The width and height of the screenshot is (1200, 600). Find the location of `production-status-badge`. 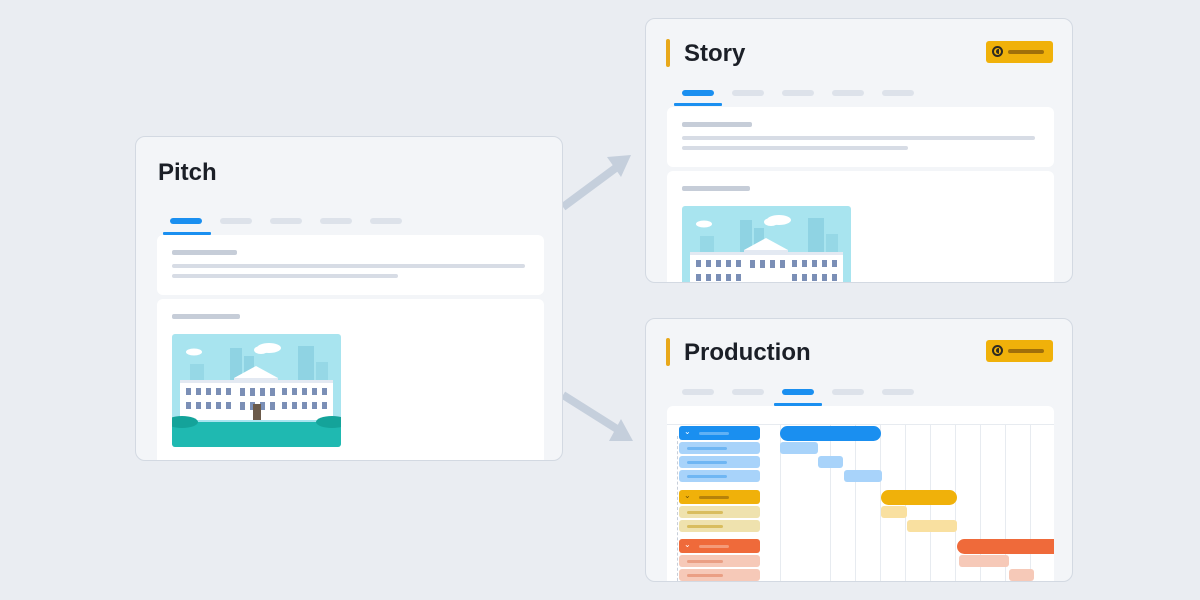

production-status-badge is located at coordinates (1019, 351).